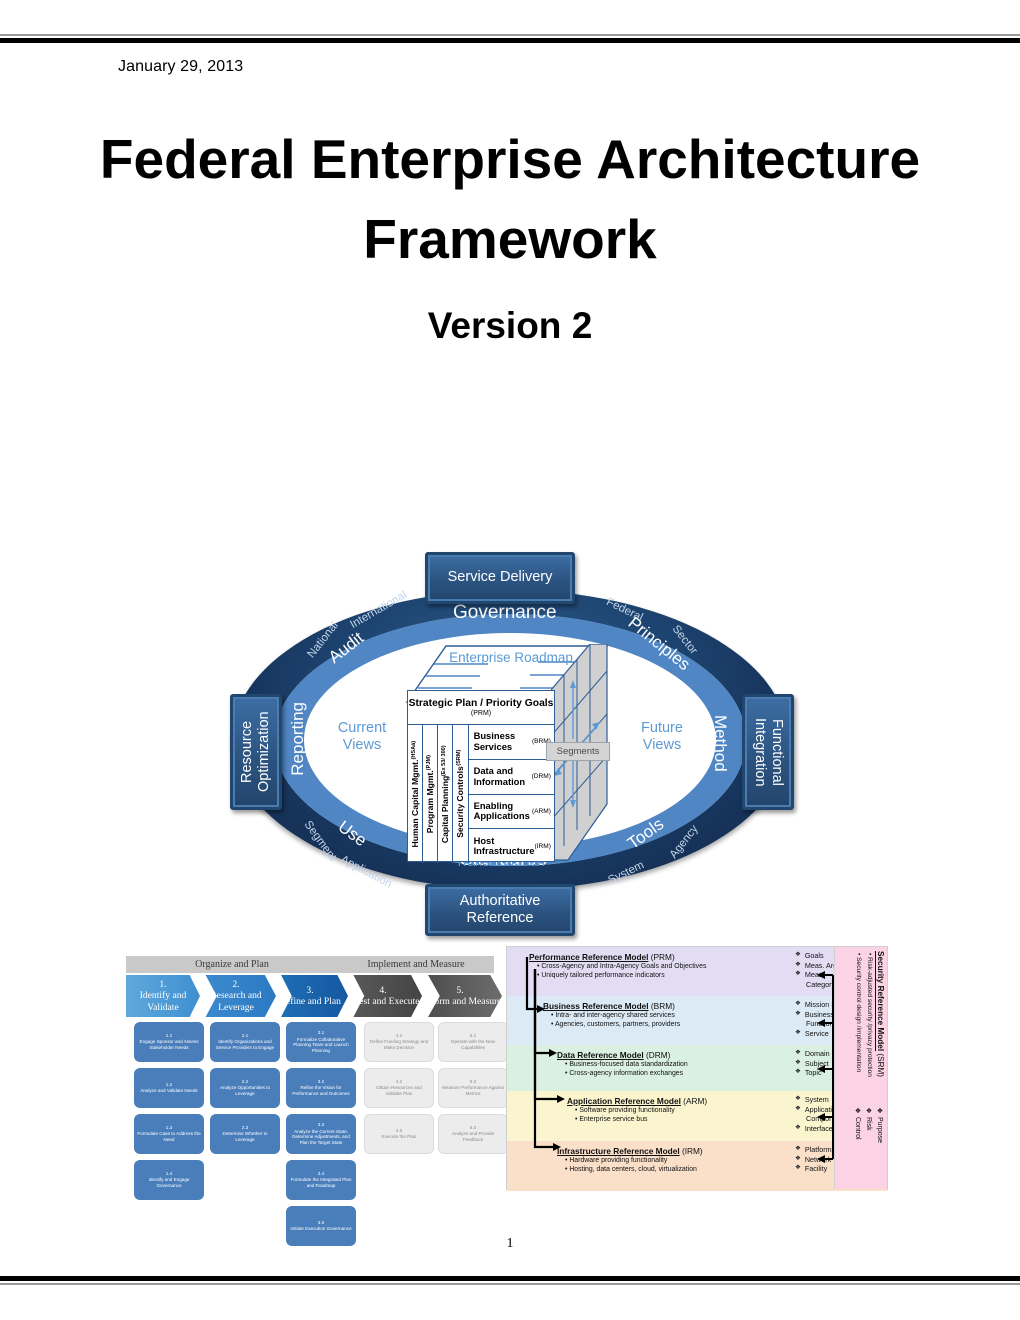 This screenshot has width=1020, height=1320. I want to click on brm-key-4: Service, so click(816, 1033).